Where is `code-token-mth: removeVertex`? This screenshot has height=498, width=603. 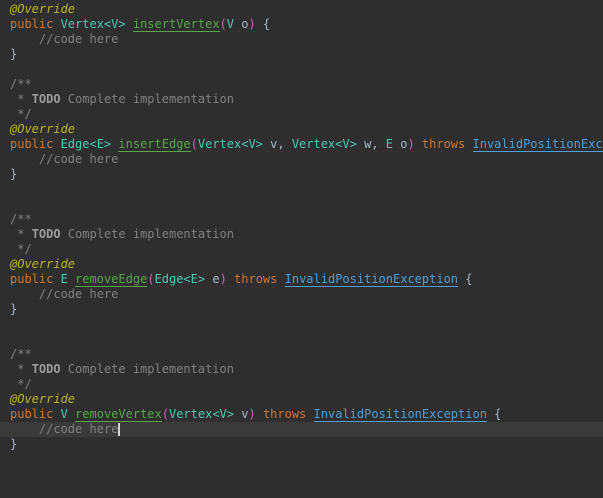
code-token-mth: removeVertex is located at coordinates (118, 414).